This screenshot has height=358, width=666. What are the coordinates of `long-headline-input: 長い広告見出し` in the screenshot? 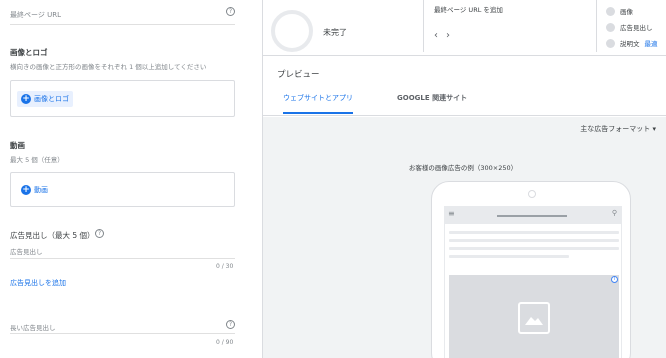 It's located at (33, 327).